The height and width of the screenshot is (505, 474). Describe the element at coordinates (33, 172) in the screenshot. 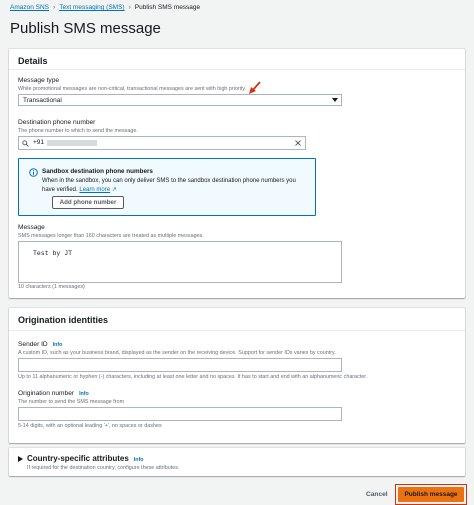

I see `info-icon` at that location.